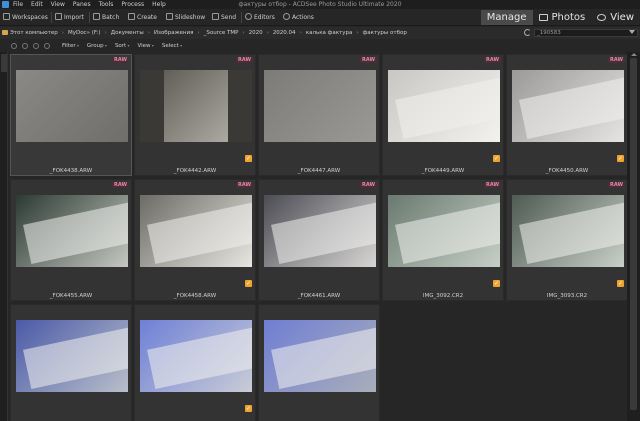 The width and height of the screenshot is (640, 421). Describe the element at coordinates (303, 17) in the screenshot. I see `actions-label: Actions` at that location.